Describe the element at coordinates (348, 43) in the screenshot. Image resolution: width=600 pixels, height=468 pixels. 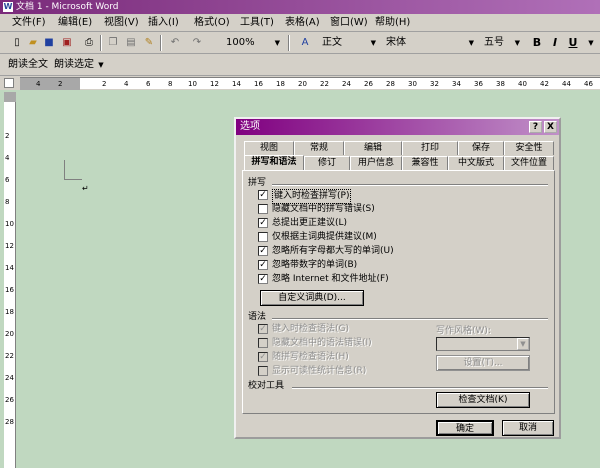
I see `style-select: 正文 ▼` at that location.